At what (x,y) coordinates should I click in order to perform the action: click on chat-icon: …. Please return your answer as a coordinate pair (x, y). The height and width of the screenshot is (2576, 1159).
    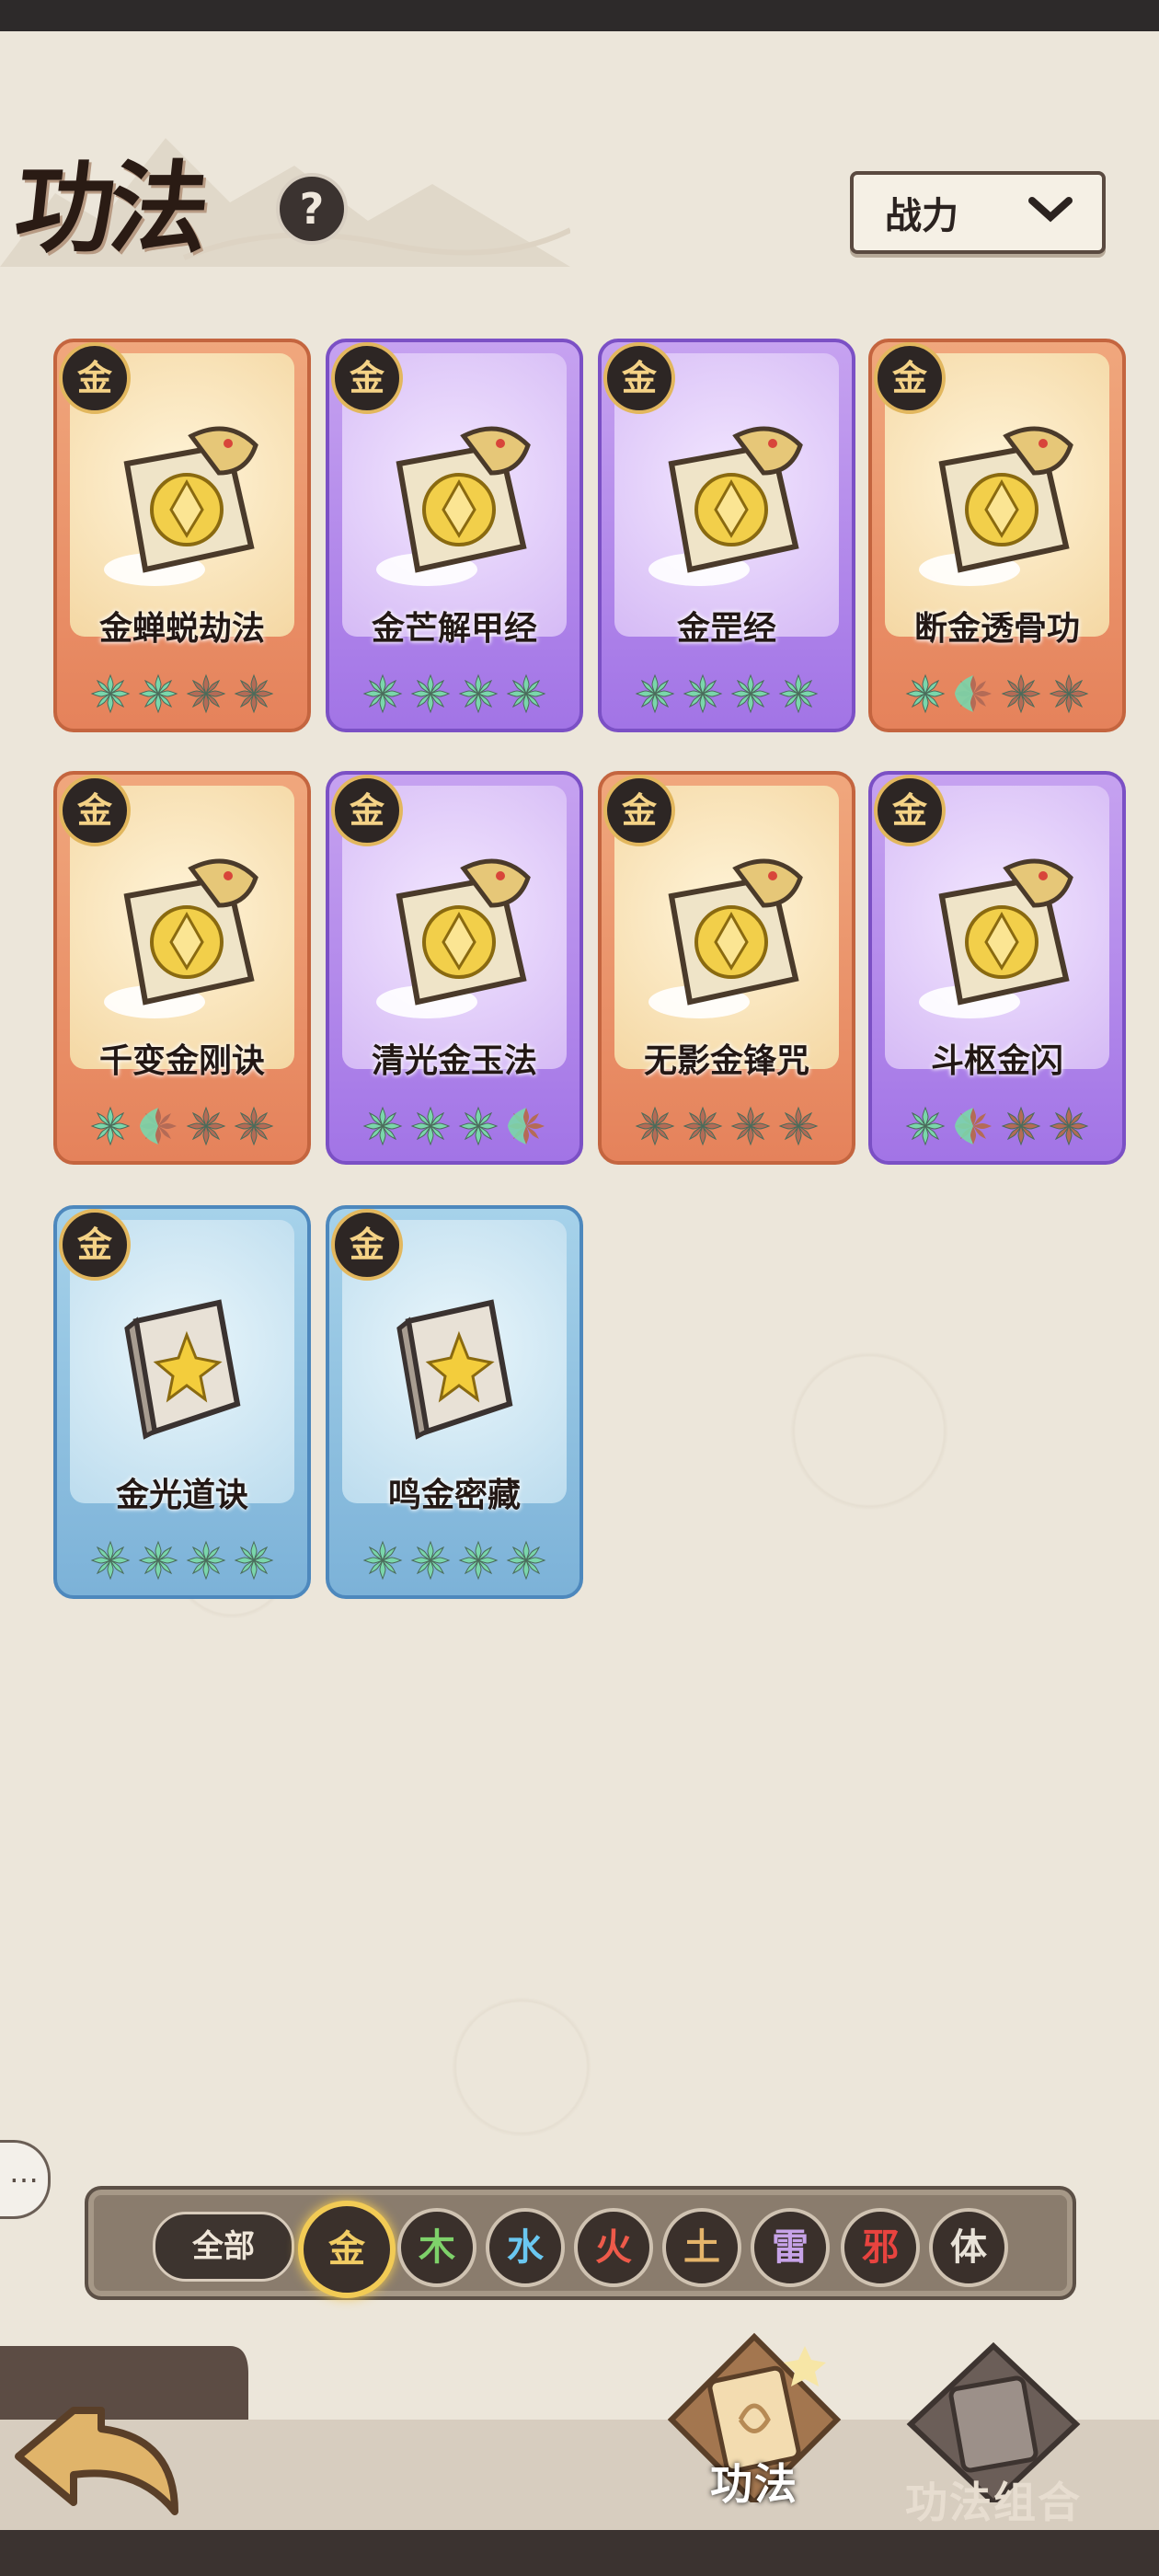
    Looking at the image, I should click on (24, 2172).